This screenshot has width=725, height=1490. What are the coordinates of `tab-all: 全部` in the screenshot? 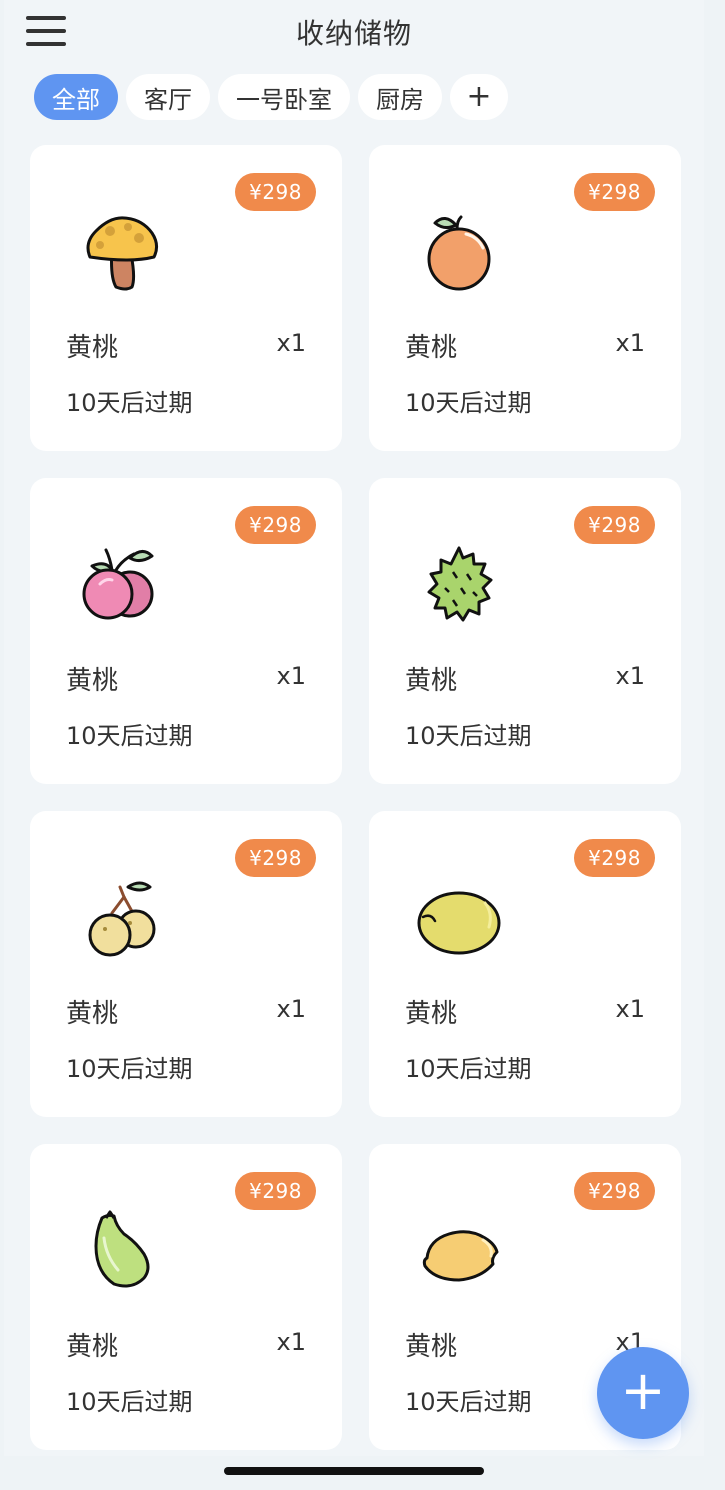 It's located at (76, 97).